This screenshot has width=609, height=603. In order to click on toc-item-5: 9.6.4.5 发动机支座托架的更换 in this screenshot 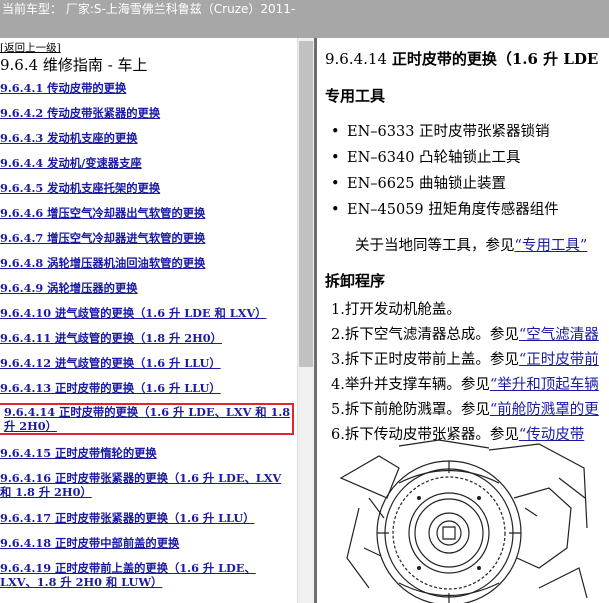, I will do `click(146, 188)`.